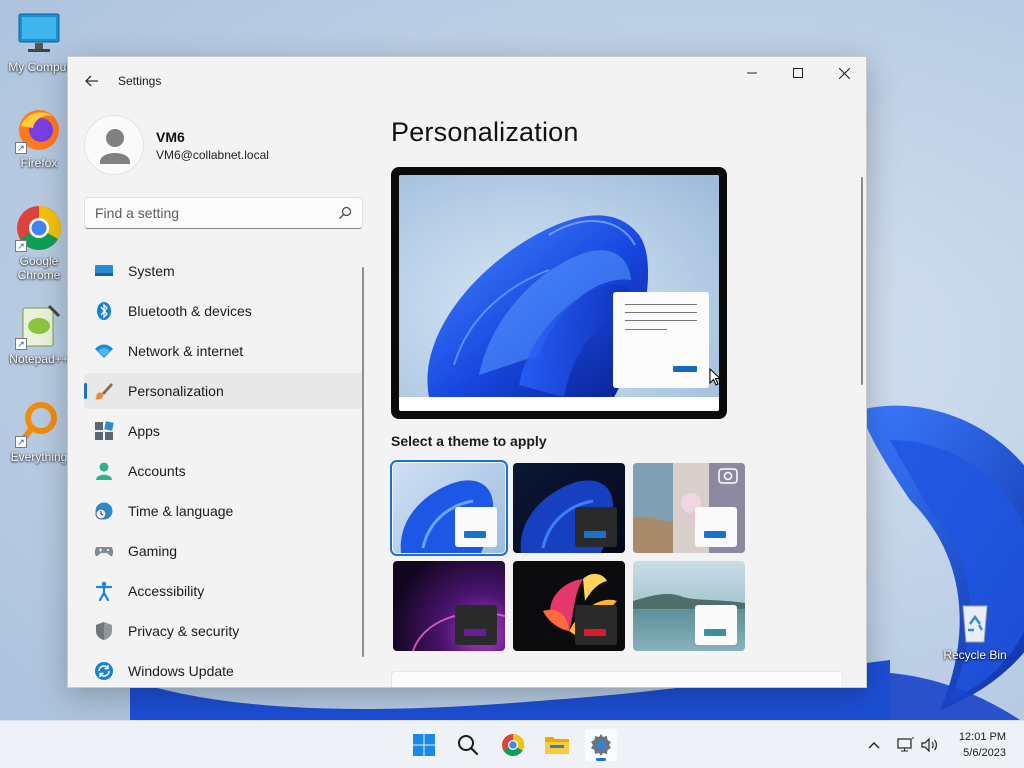  I want to click on wifi-icon, so click(104, 351).